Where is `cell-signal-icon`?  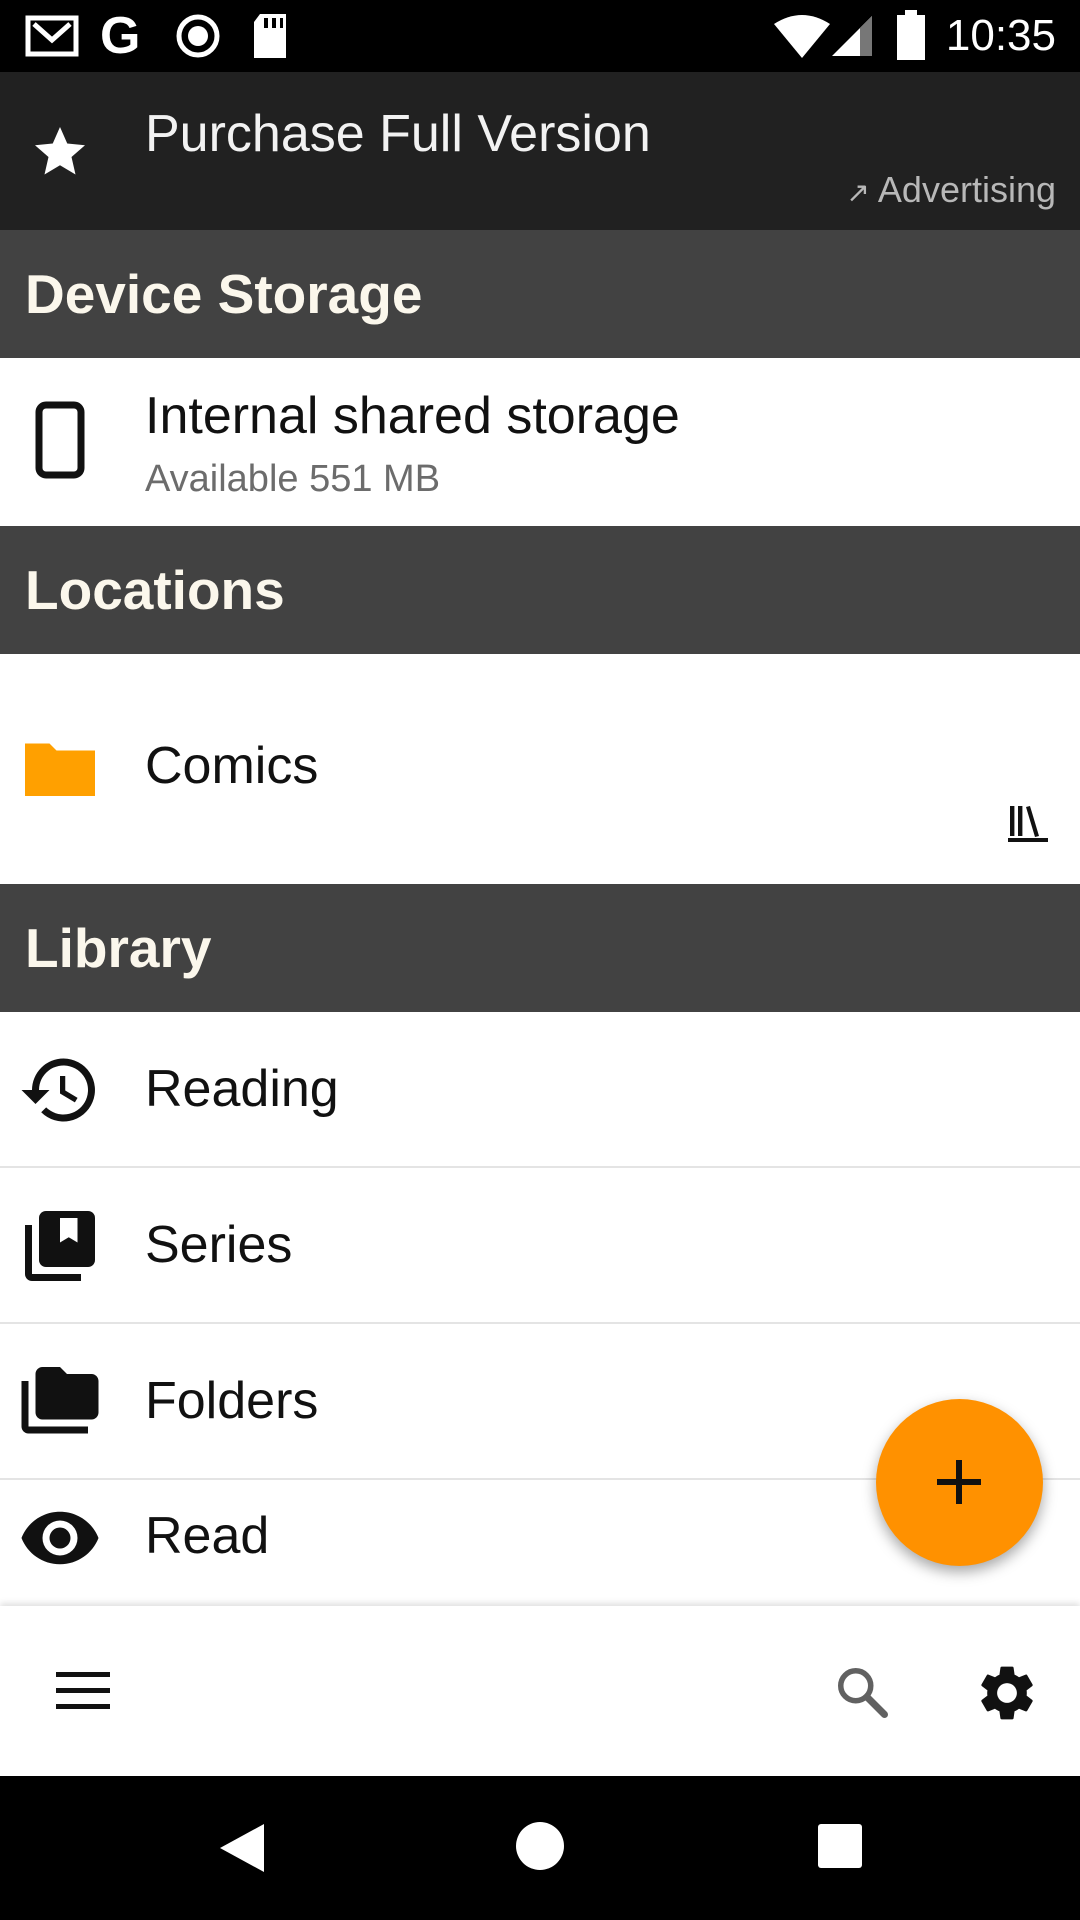
cell-signal-icon is located at coordinates (852, 36).